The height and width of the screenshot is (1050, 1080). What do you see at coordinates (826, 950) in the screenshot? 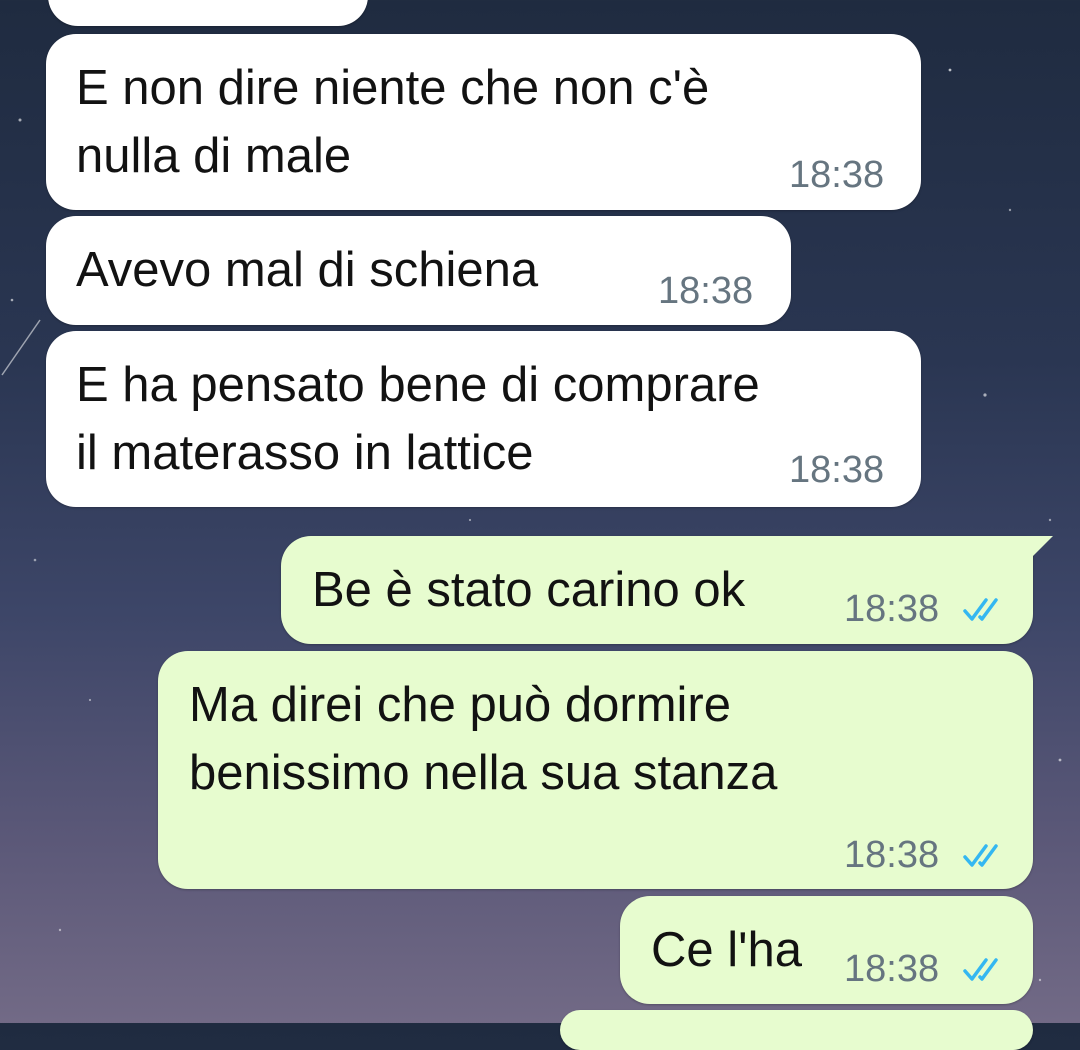
I see `outgoing-message-bubble: Ce l'ha 18:38` at bounding box center [826, 950].